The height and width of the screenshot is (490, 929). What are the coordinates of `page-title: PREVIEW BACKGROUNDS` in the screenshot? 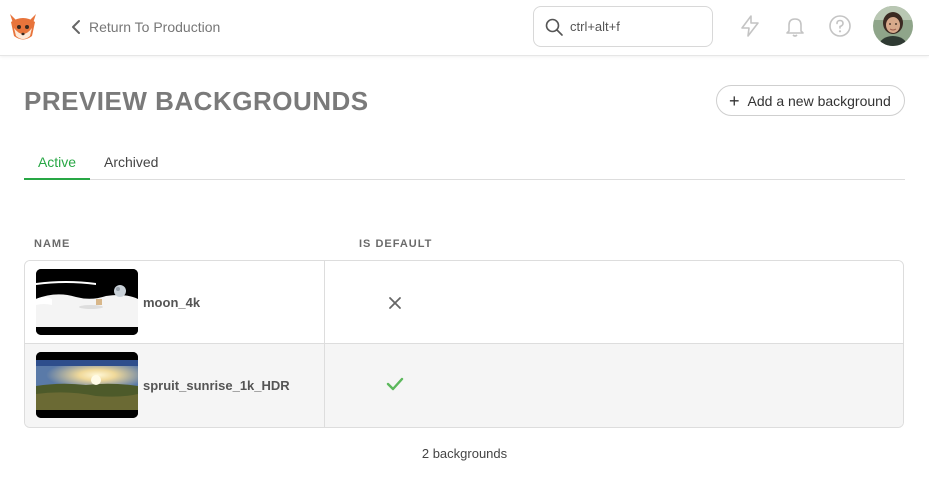 It's located at (196, 101).